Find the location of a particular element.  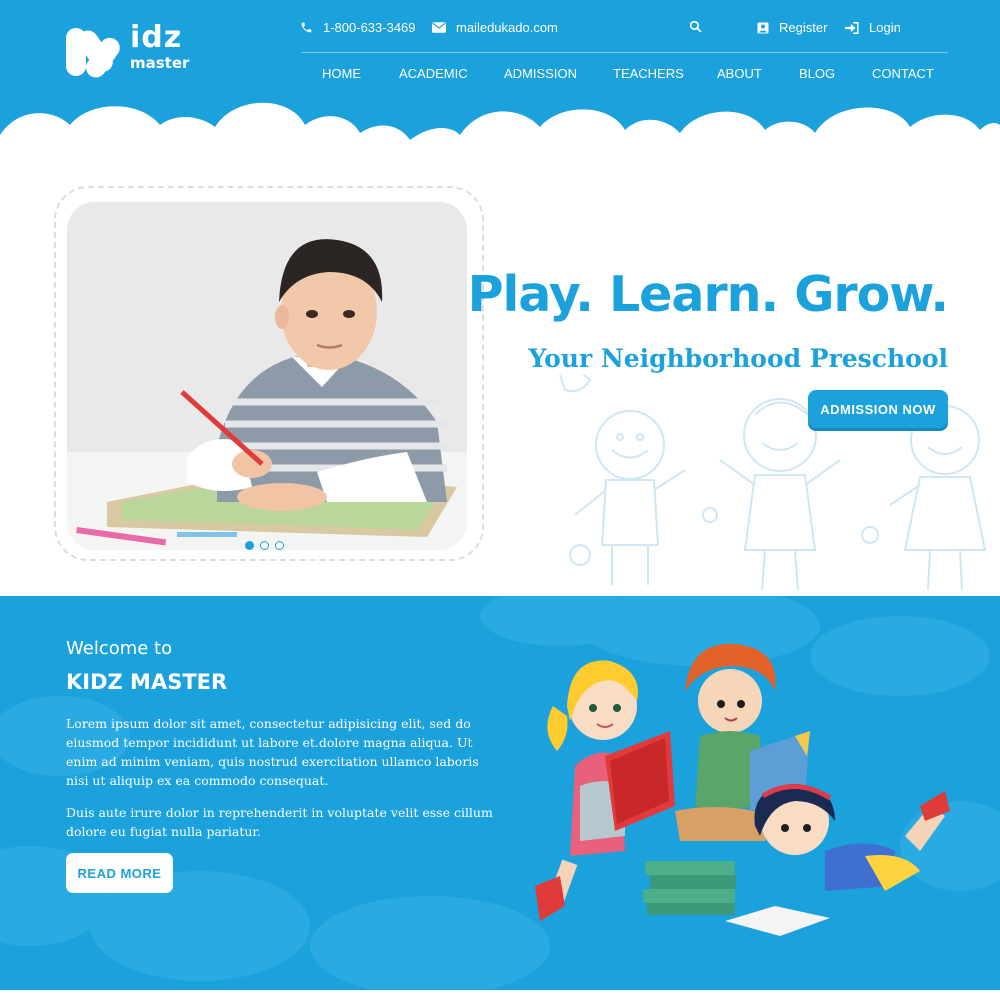

phone-icon is located at coordinates (306, 27).